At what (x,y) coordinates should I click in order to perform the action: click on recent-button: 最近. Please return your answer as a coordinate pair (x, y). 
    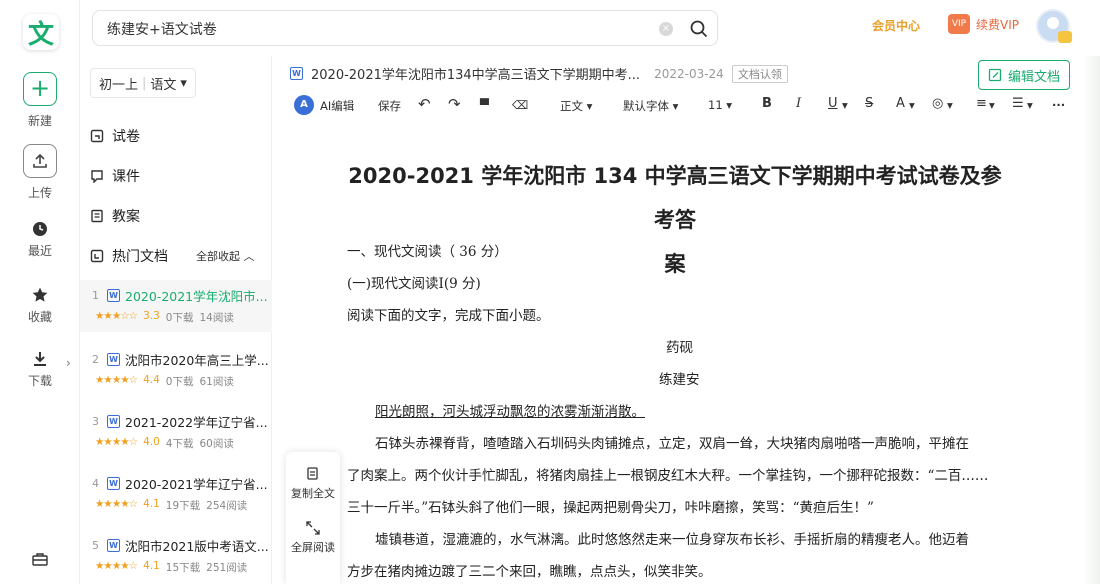
    Looking at the image, I should click on (40, 239).